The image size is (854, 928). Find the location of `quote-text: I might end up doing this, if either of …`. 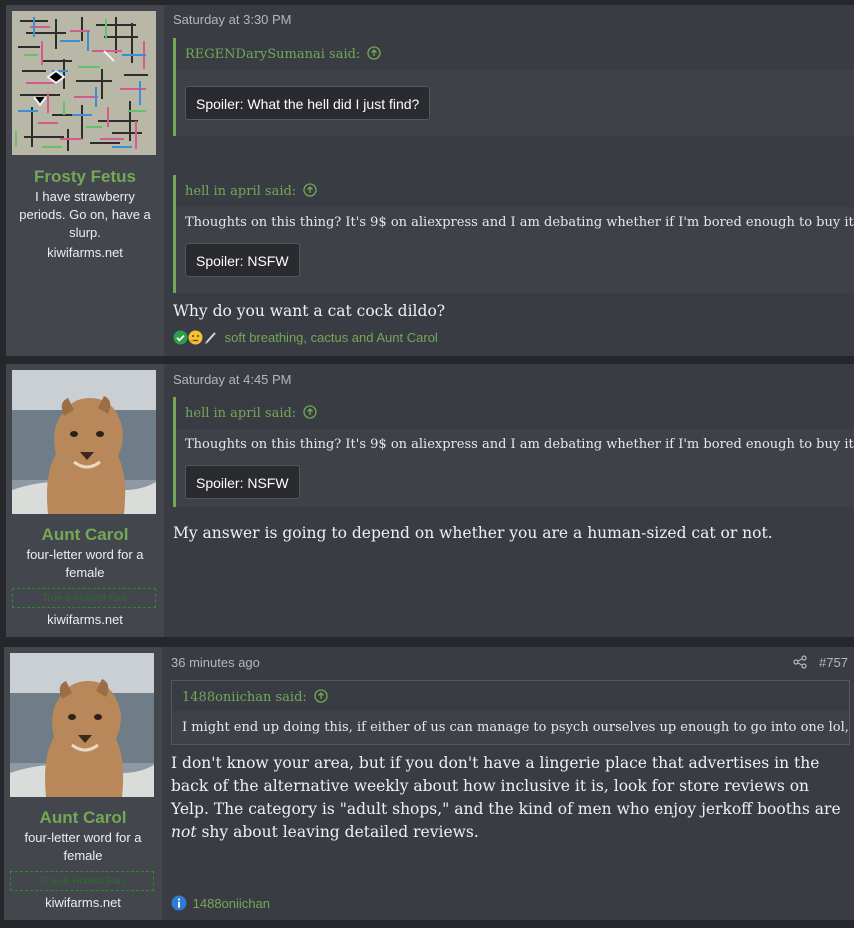

quote-text: I might end up doing this, if either of … is located at coordinates (515, 727).